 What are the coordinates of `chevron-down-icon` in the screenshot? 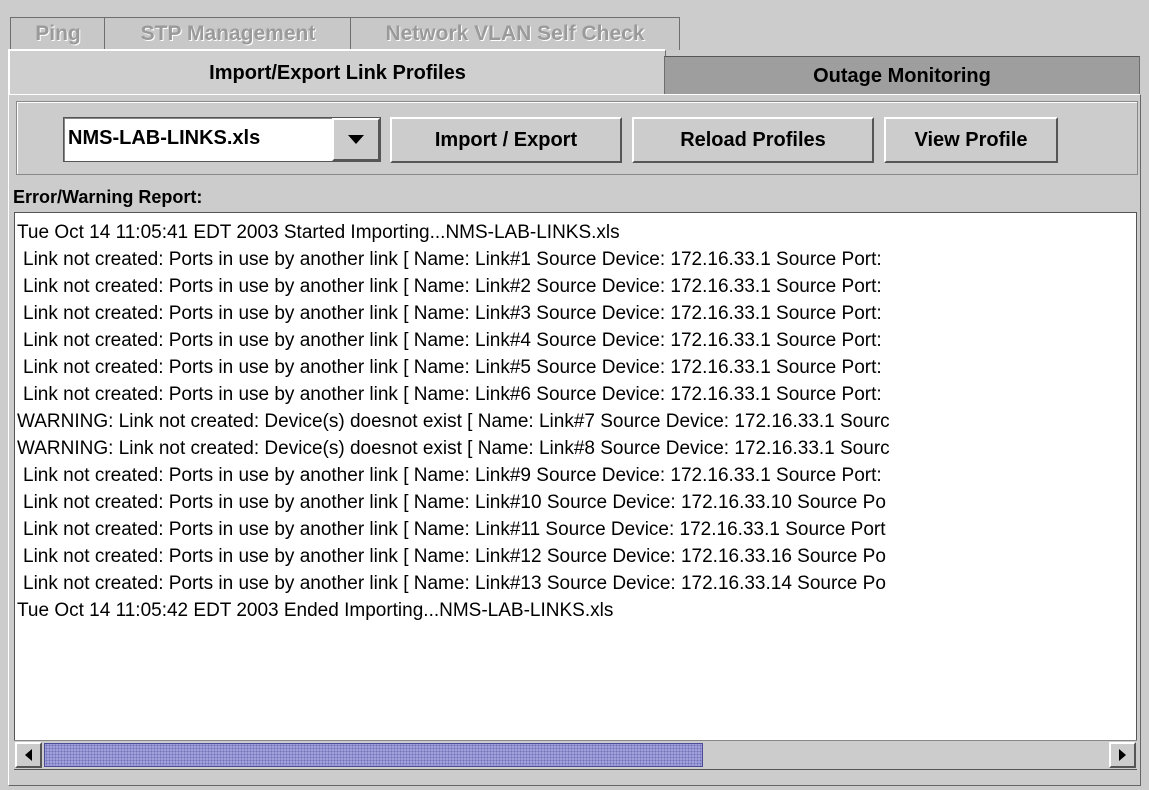 It's located at (356, 139).